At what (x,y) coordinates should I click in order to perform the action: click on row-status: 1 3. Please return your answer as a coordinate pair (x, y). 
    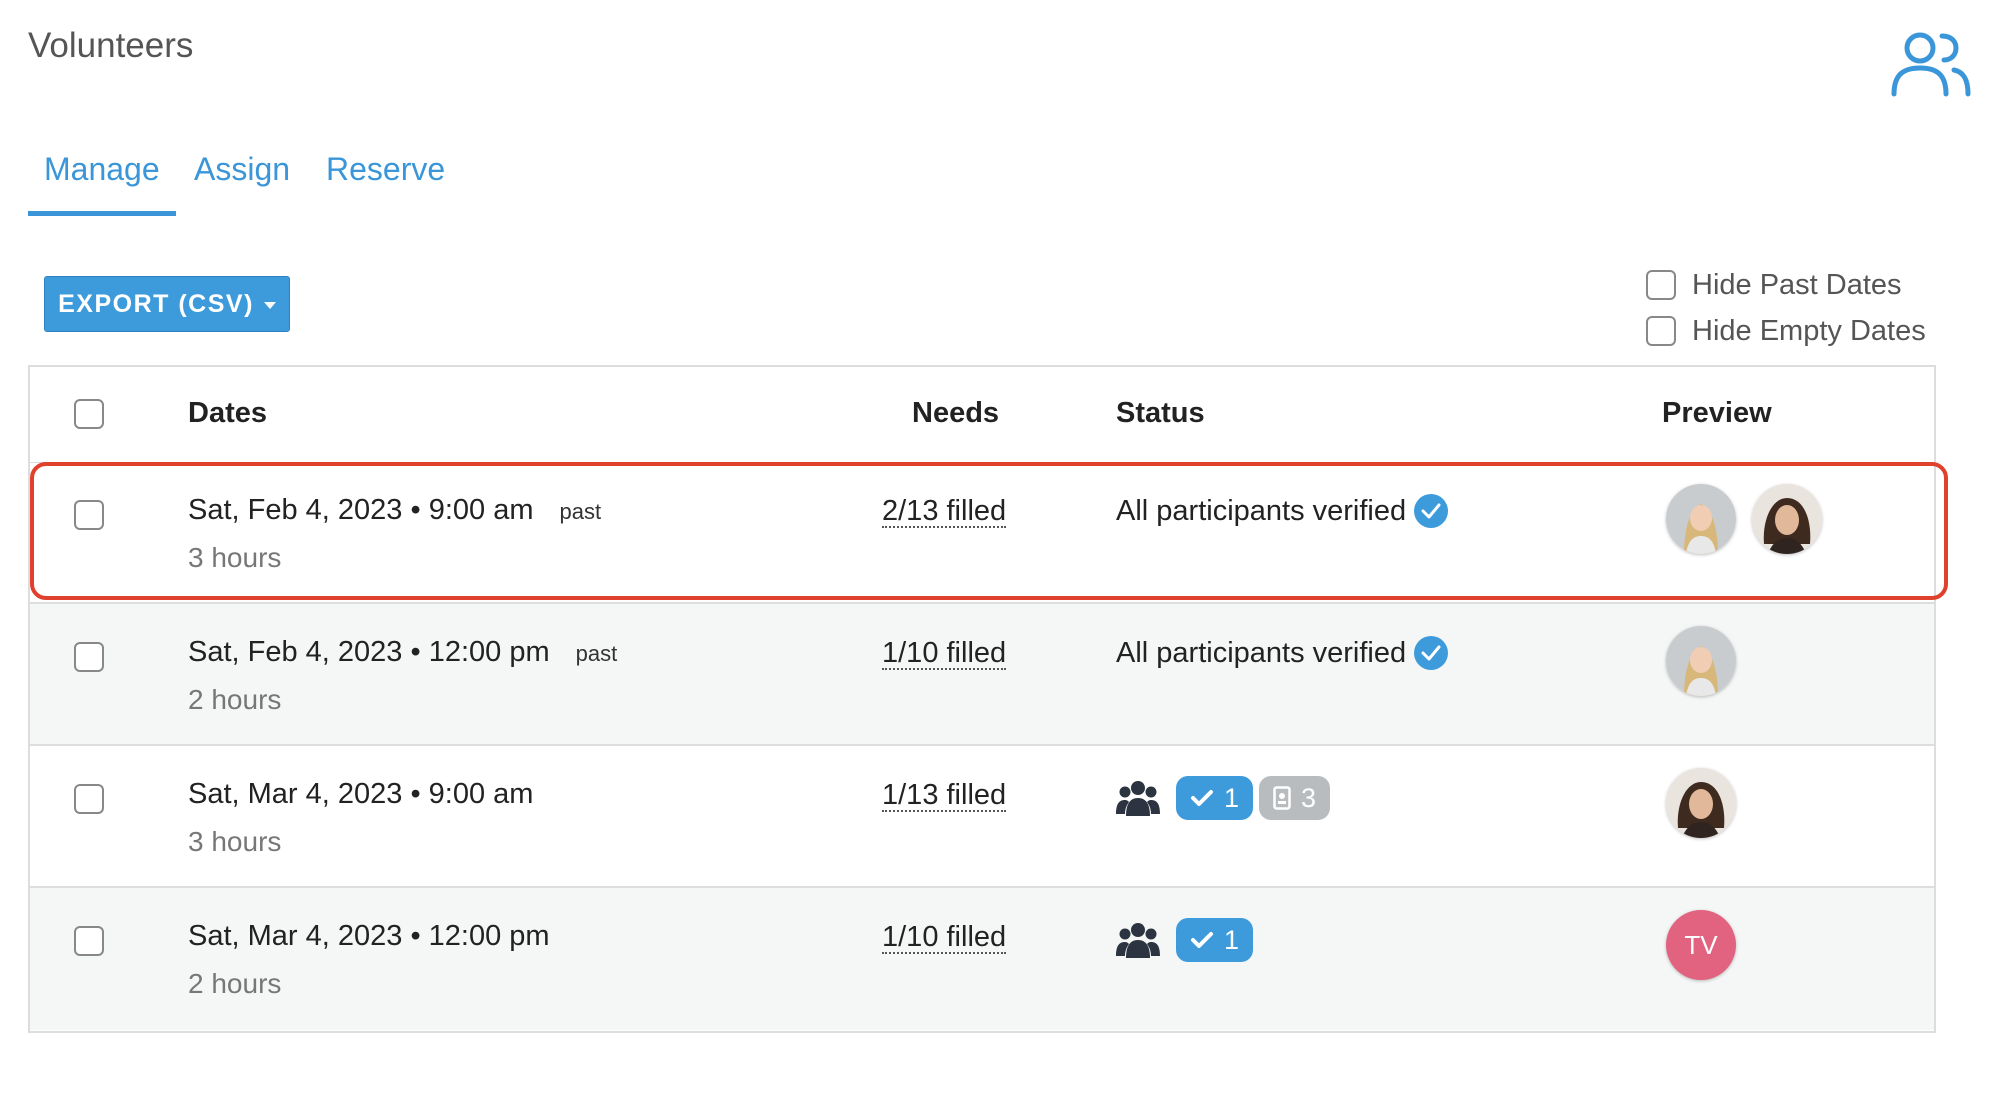
    Looking at the image, I should click on (1226, 798).